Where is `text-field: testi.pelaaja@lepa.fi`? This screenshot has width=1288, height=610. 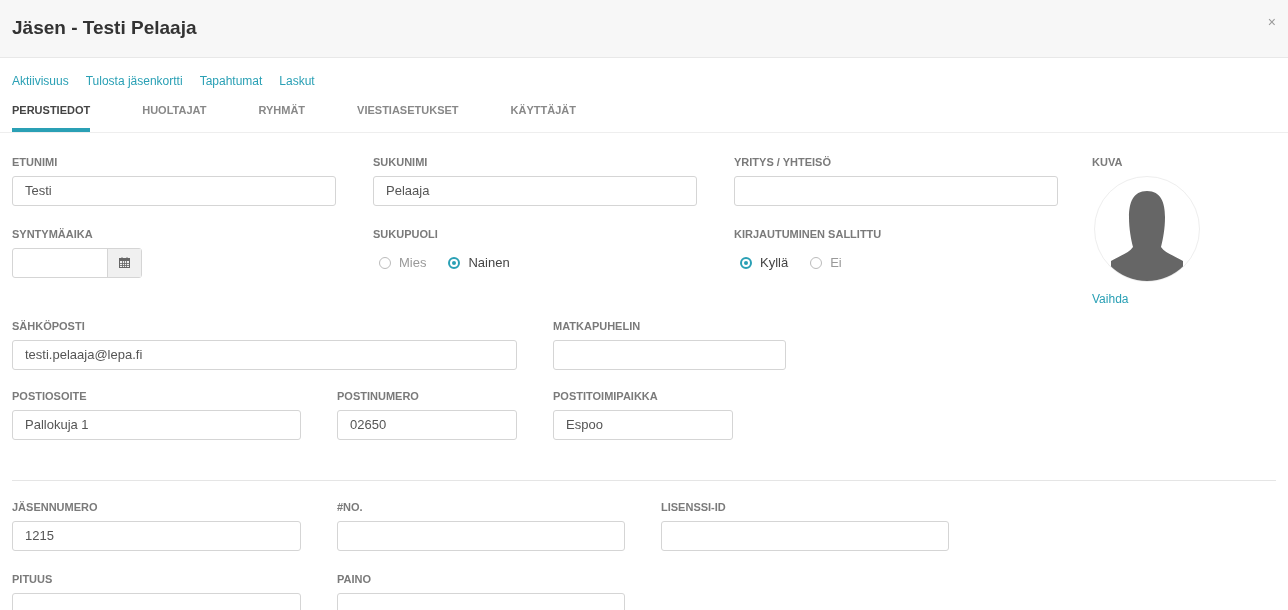
text-field: testi.pelaaja@lepa.fi is located at coordinates (264, 354).